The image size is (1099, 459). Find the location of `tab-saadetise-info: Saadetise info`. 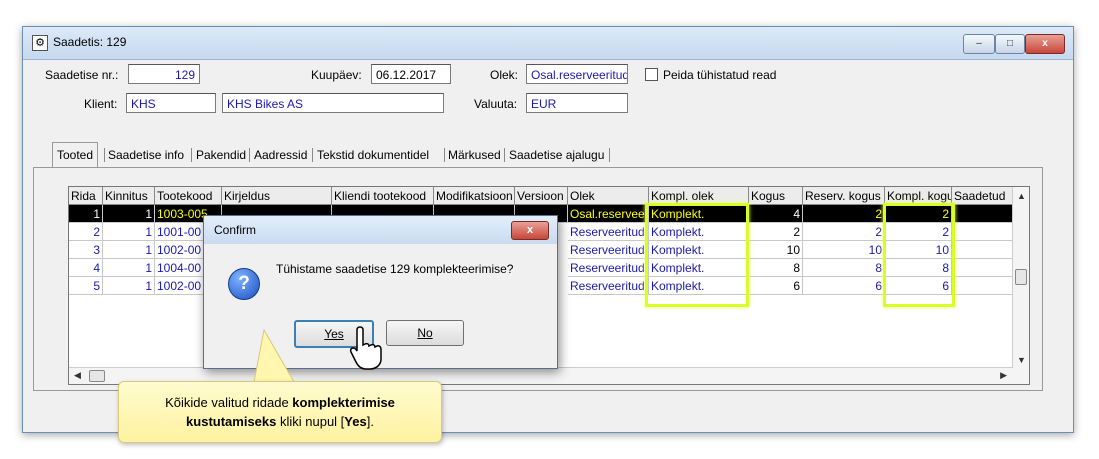

tab-saadetise-info: Saadetise info is located at coordinates (146, 155).